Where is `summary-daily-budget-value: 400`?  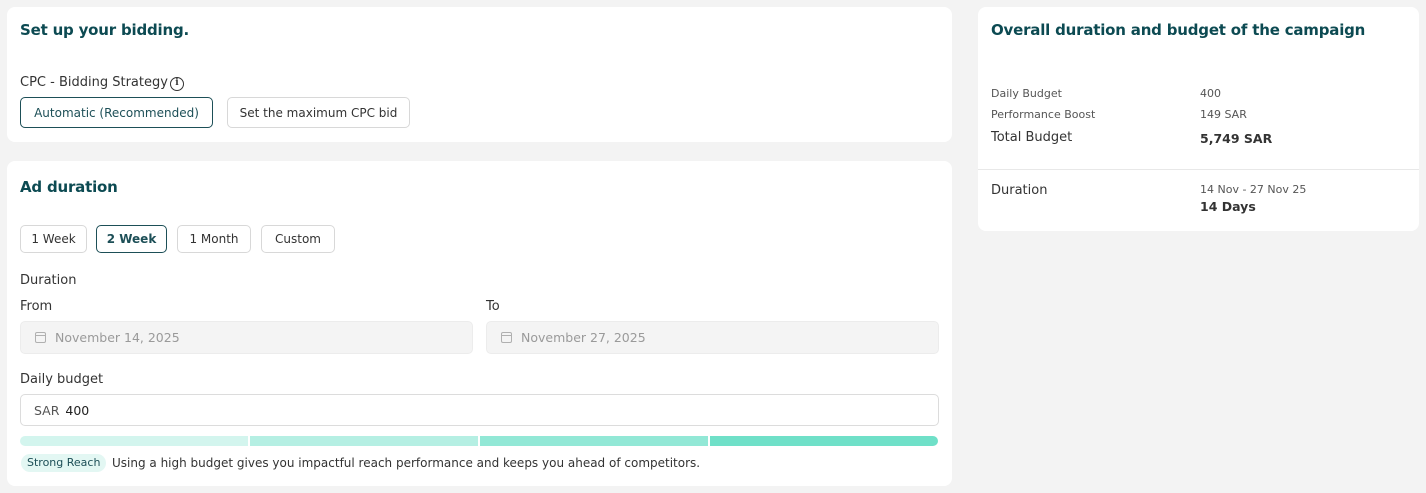
summary-daily-budget-value: 400 is located at coordinates (1210, 93).